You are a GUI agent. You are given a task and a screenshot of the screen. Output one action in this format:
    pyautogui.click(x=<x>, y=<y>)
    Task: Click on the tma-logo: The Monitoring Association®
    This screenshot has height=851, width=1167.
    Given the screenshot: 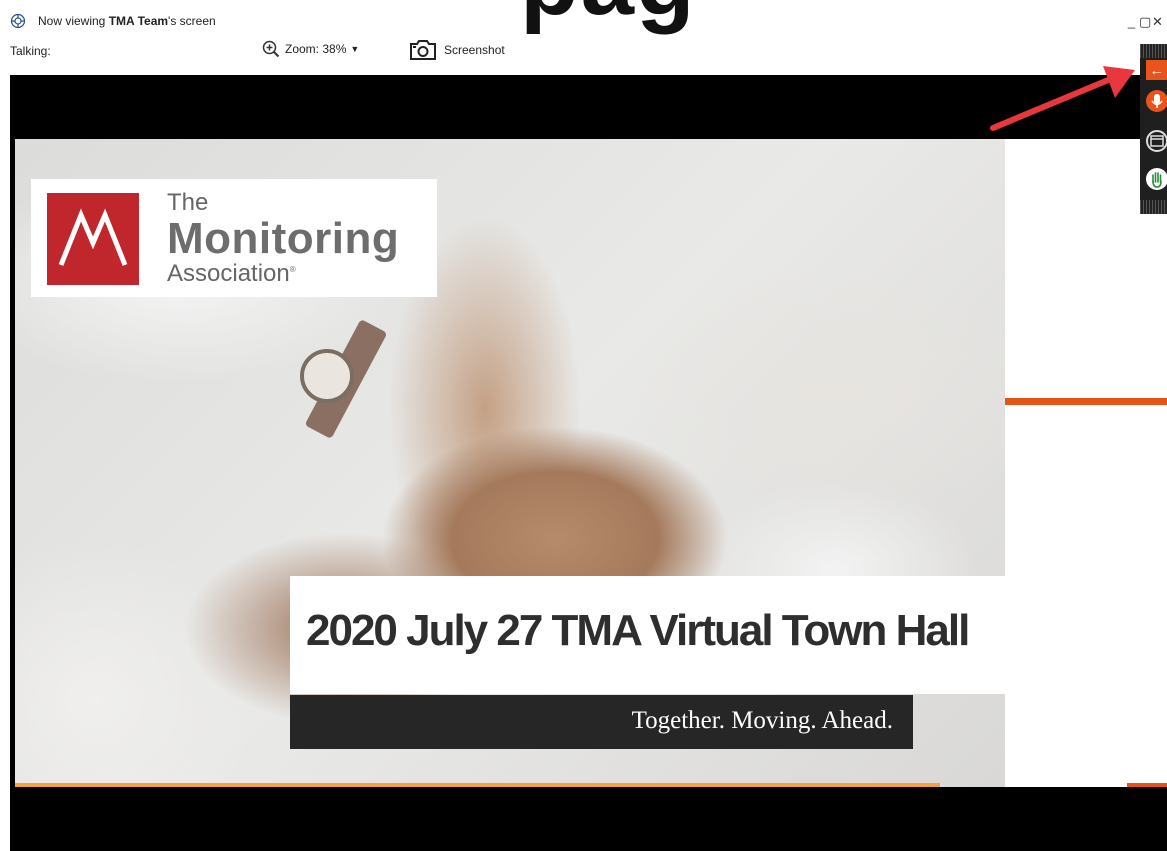 What is the action you would take?
    pyautogui.click(x=234, y=238)
    